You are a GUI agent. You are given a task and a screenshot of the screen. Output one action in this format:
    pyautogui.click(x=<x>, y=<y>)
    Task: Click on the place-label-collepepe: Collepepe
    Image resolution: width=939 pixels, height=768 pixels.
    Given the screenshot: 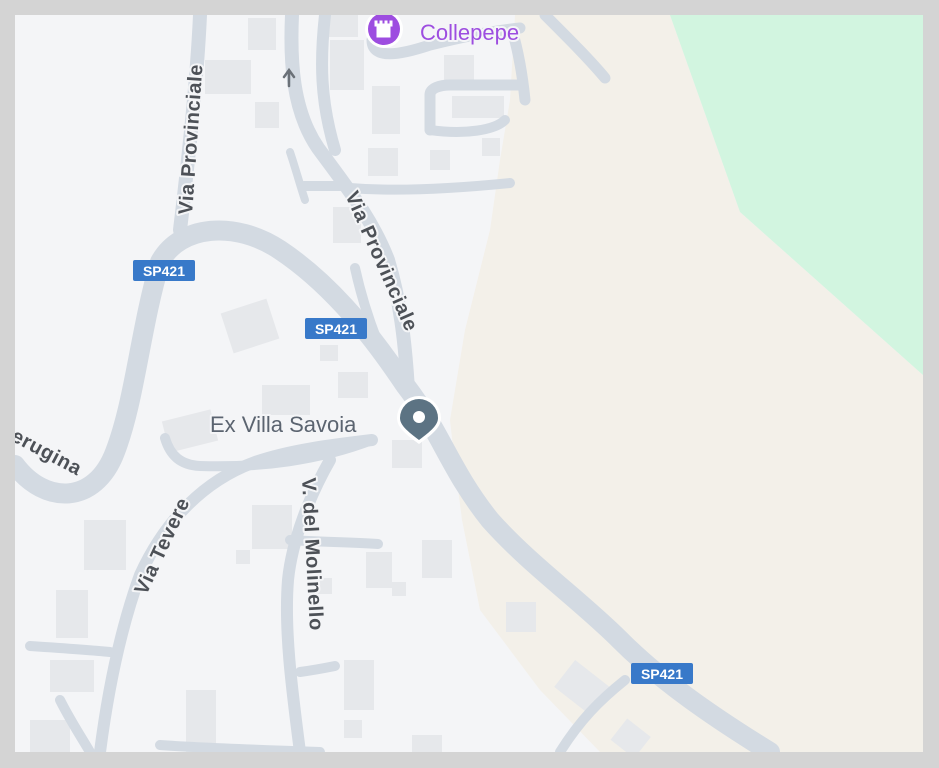 What is the action you would take?
    pyautogui.click(x=469, y=32)
    